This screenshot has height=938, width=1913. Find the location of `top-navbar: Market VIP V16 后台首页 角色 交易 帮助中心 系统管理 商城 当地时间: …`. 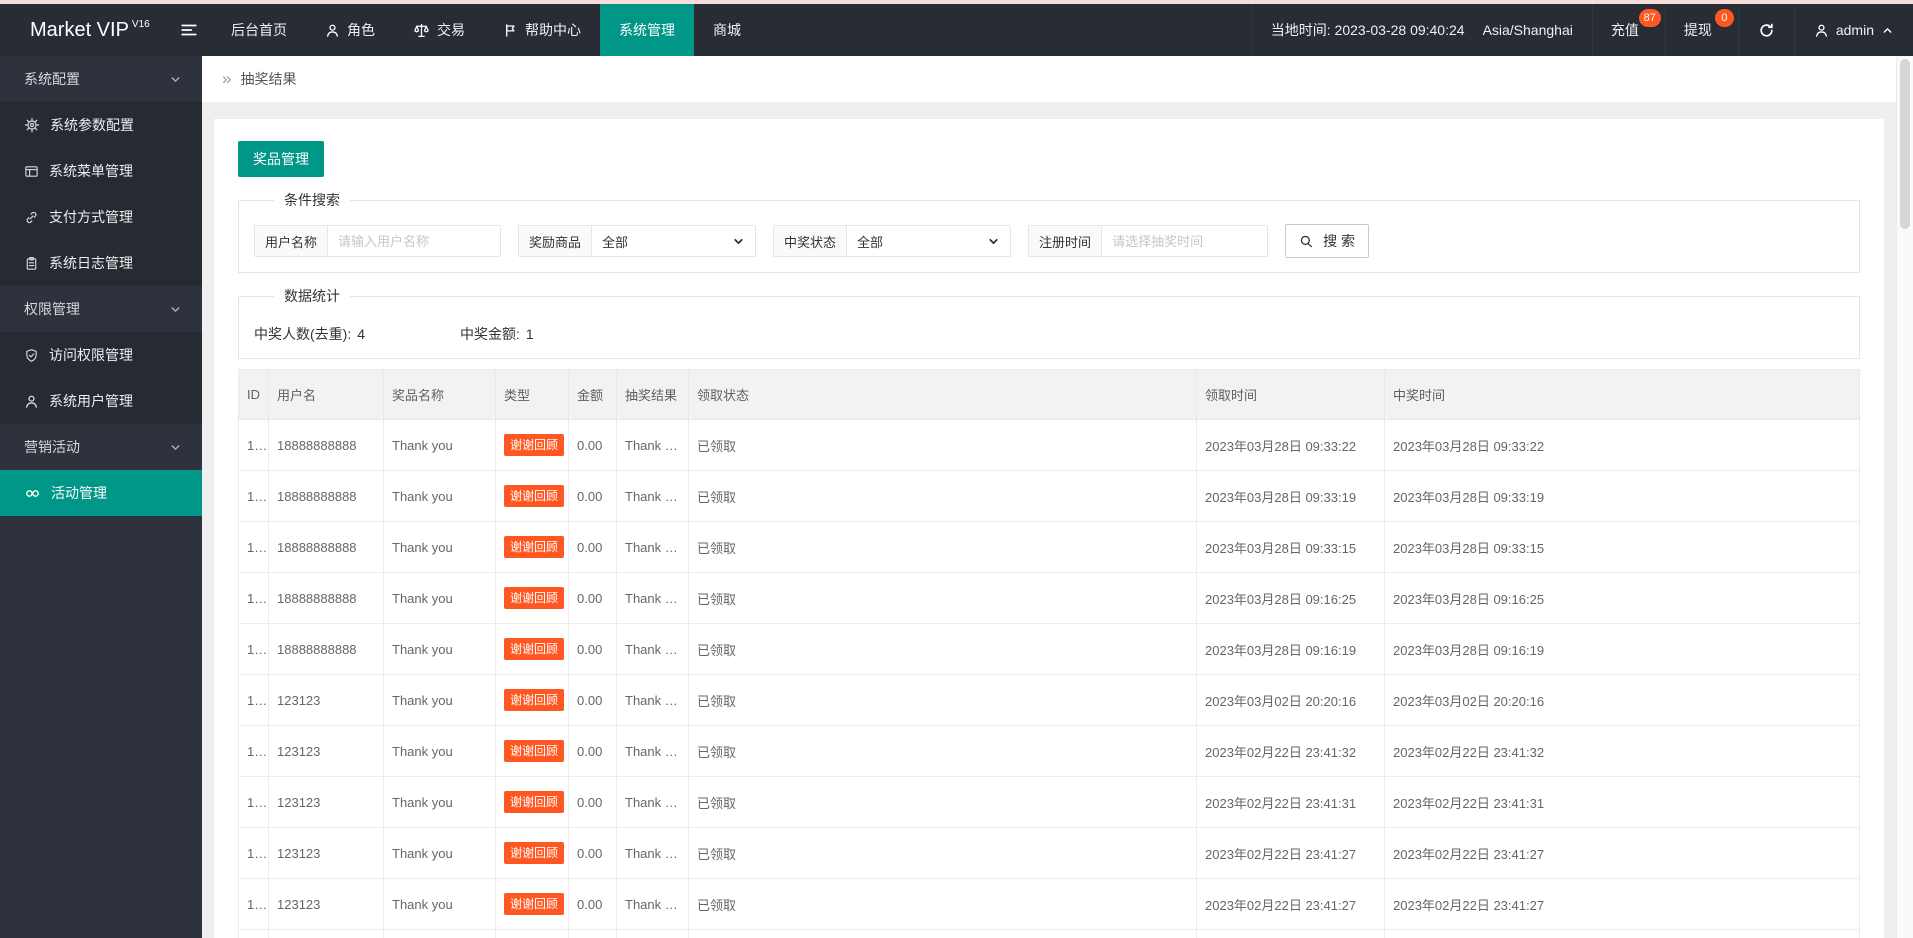

top-navbar: Market VIP V16 后台首页 角色 交易 帮助中心 系统管理 商城 当地时间: … is located at coordinates (956, 30).